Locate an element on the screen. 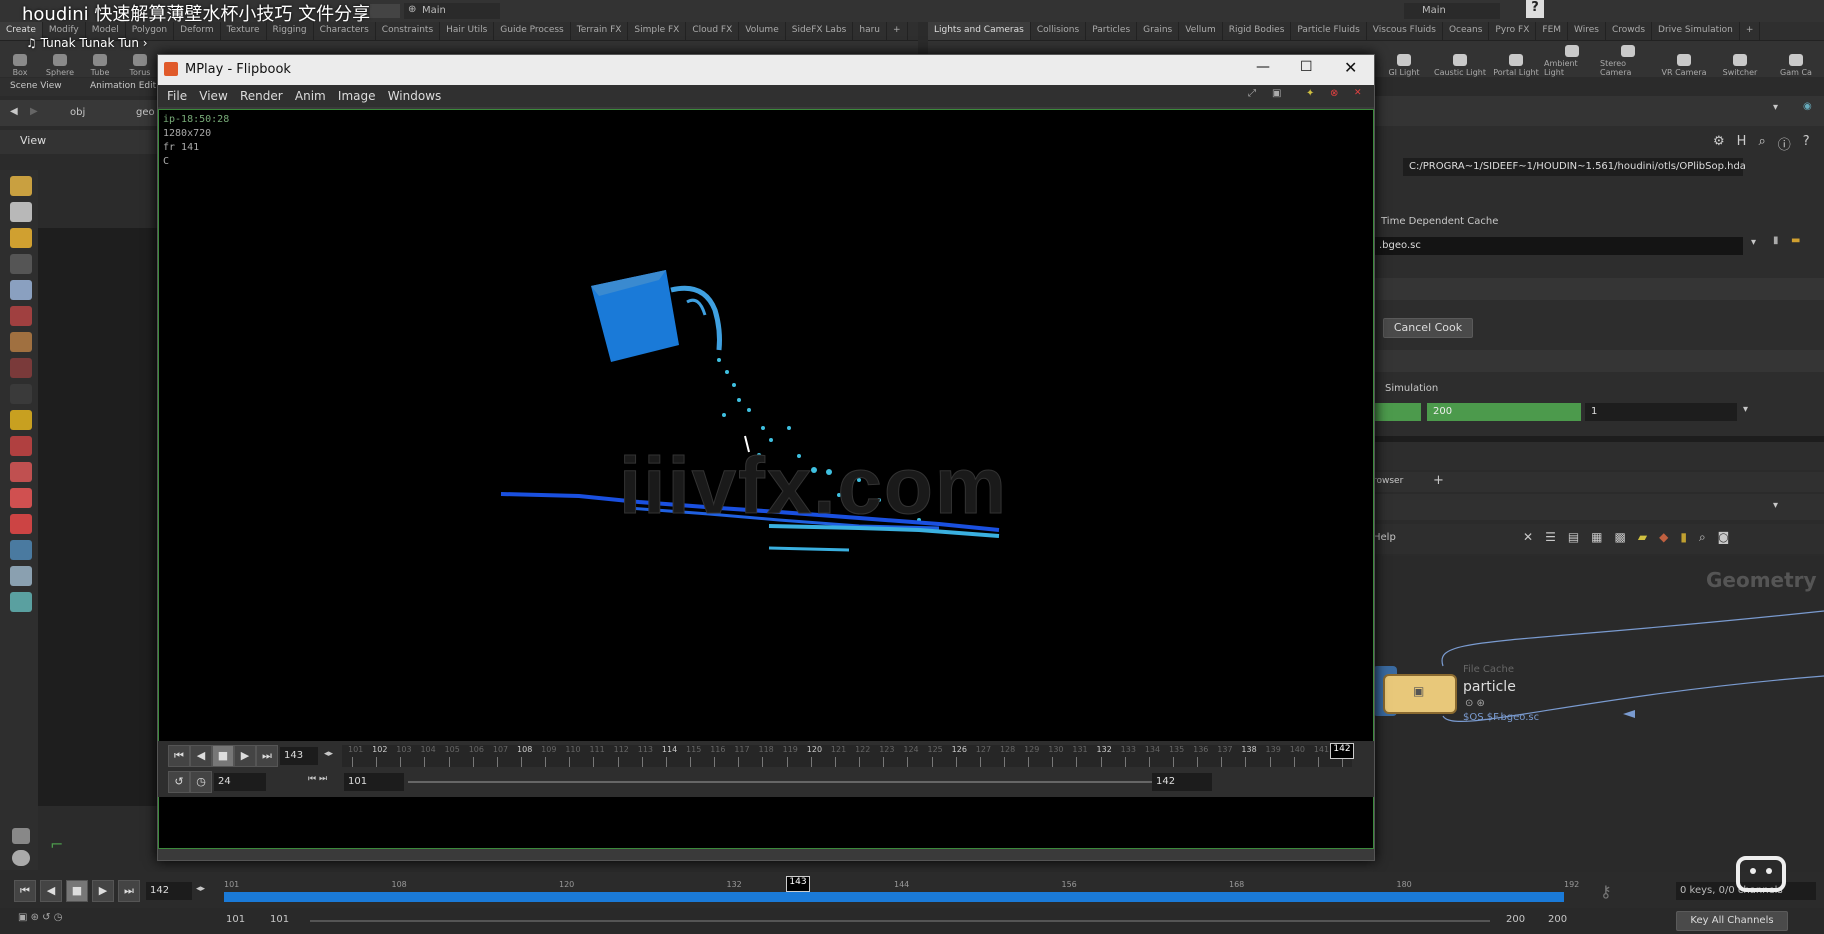 The height and width of the screenshot is (934, 1824). forward-arrow-icon: ▶ is located at coordinates (34, 111).